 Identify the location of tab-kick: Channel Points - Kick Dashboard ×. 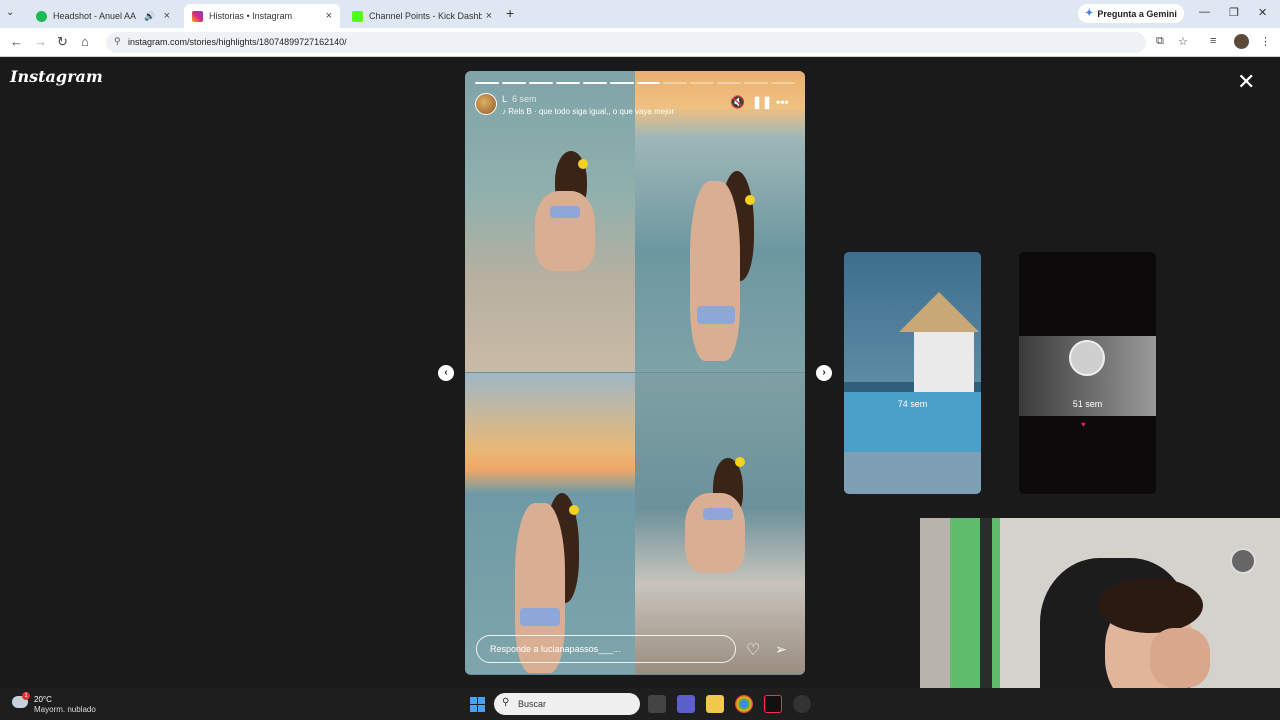
(422, 16).